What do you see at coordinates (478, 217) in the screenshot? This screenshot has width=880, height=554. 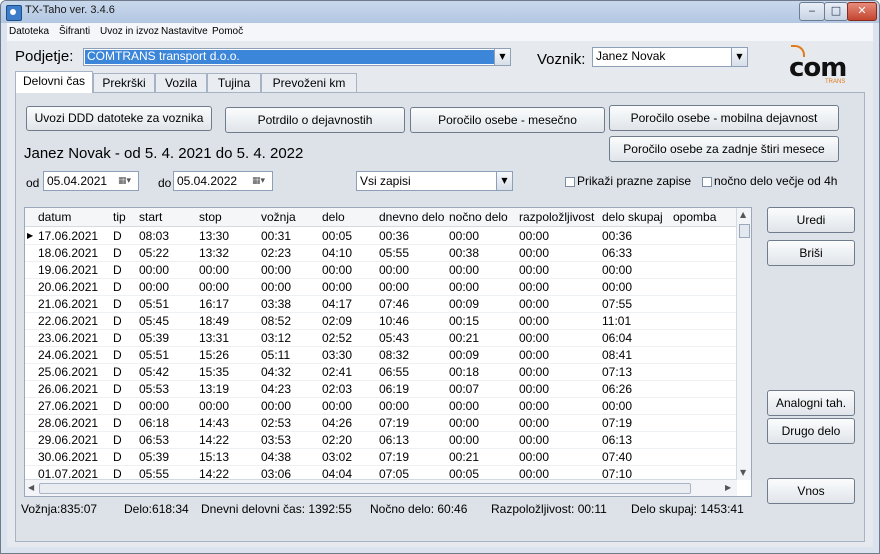 I see `column-header-nocno-delo: nočno delo` at bounding box center [478, 217].